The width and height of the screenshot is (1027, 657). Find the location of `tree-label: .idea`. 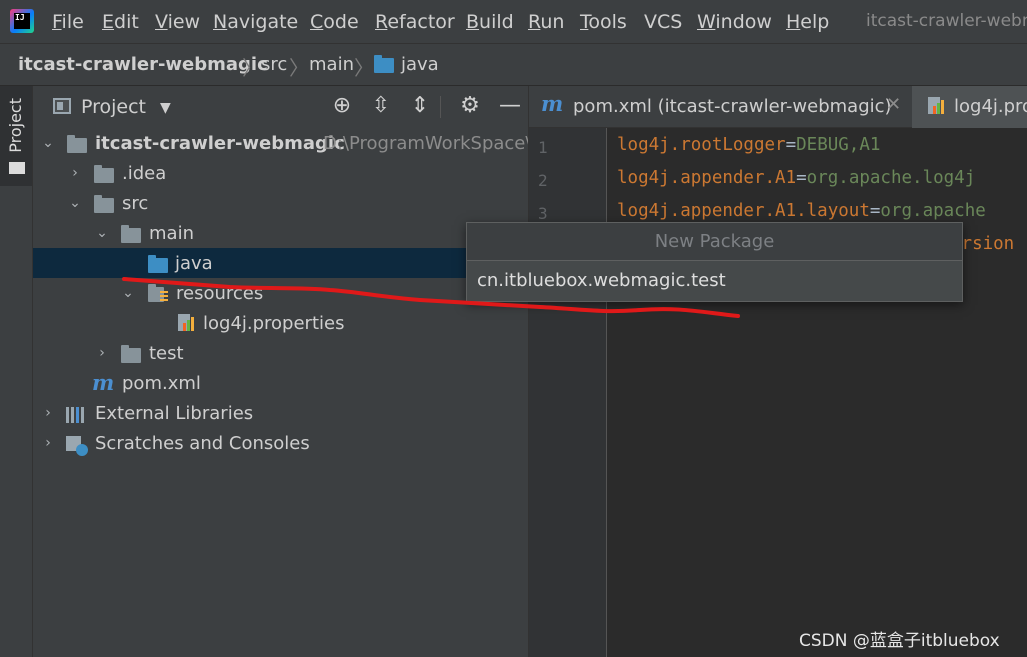

tree-label: .idea is located at coordinates (144, 173).